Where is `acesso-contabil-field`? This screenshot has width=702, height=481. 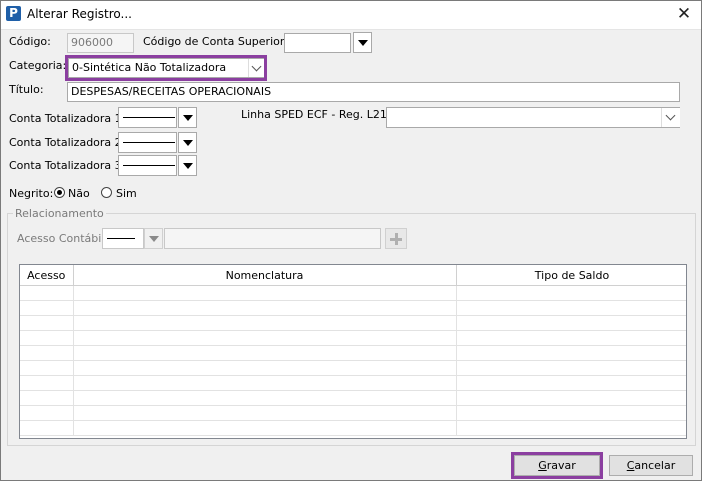 acesso-contabil-field is located at coordinates (123, 238).